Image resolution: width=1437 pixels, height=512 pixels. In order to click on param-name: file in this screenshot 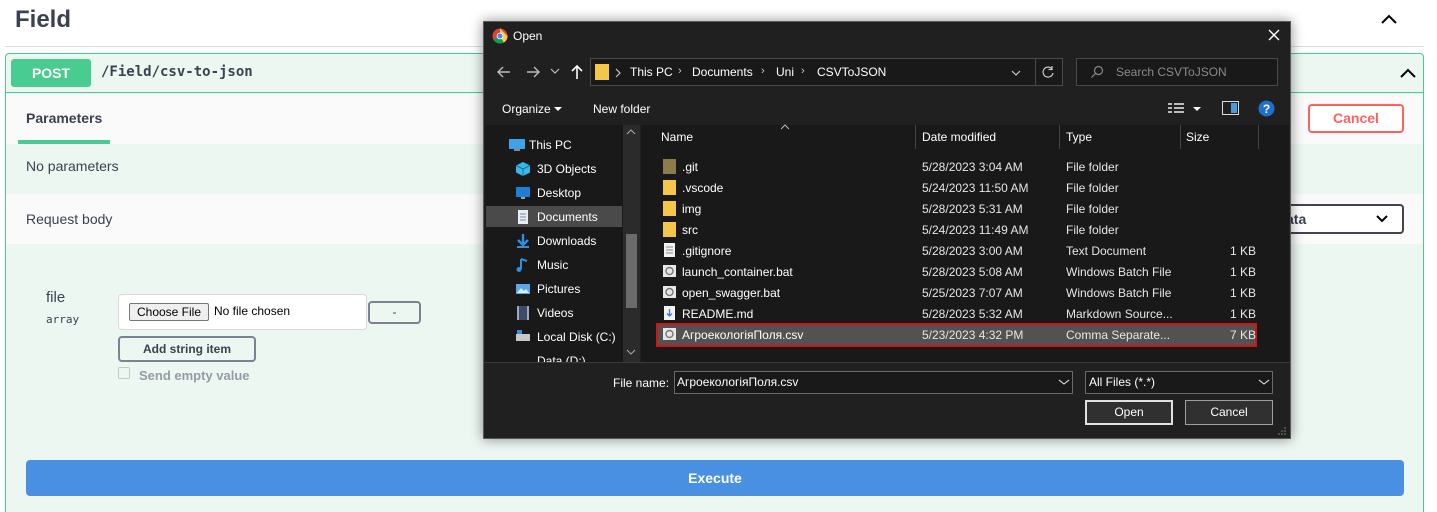, I will do `click(56, 297)`.